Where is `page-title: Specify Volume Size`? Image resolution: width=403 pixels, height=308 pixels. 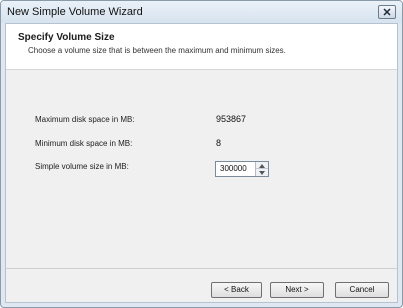 page-title: Specify Volume Size is located at coordinates (66, 37).